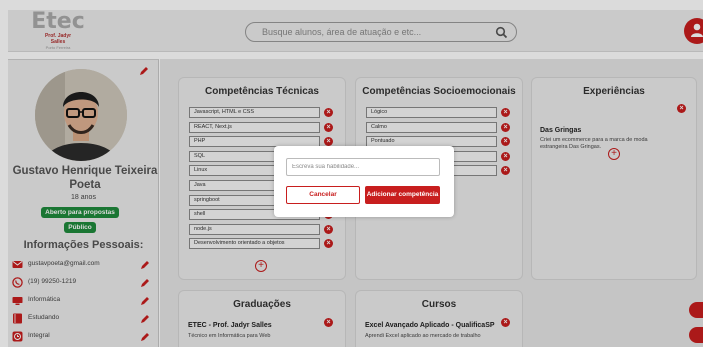  What do you see at coordinates (323, 195) in the screenshot?
I see `cancel-button: Cancelar` at bounding box center [323, 195].